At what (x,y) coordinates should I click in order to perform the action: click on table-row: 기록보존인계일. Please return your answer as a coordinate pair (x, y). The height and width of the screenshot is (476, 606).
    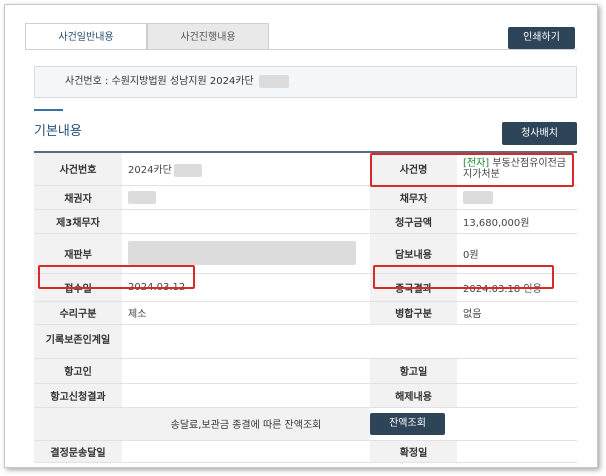
    Looking at the image, I should click on (305, 341).